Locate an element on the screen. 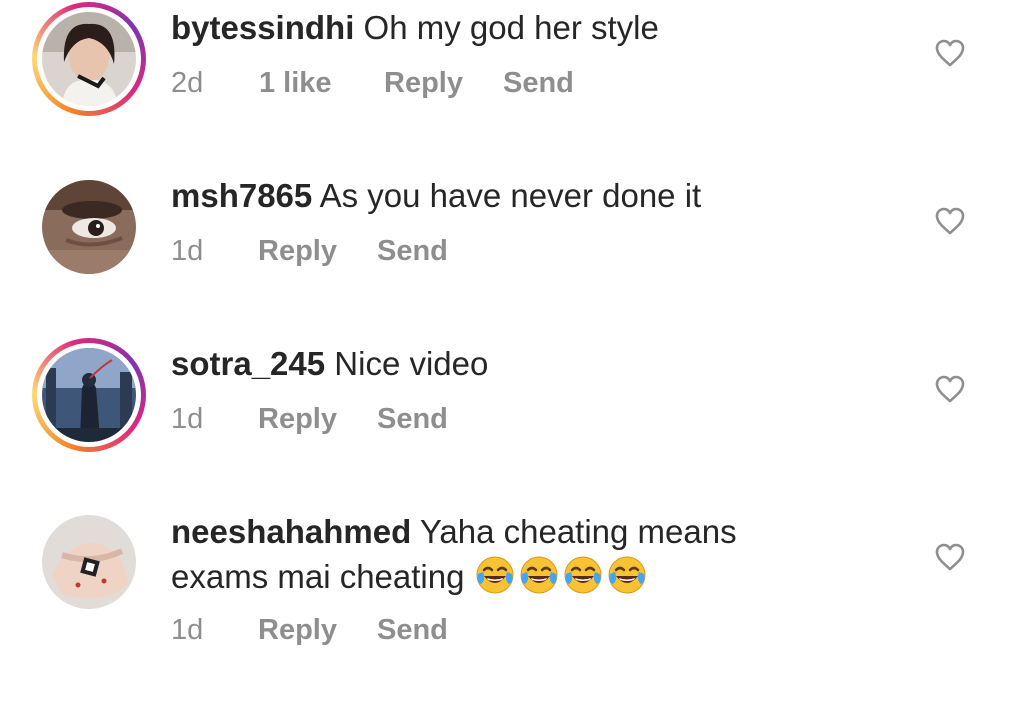  comment-text-continuation: exams mai cheating is located at coordinates (410, 576).